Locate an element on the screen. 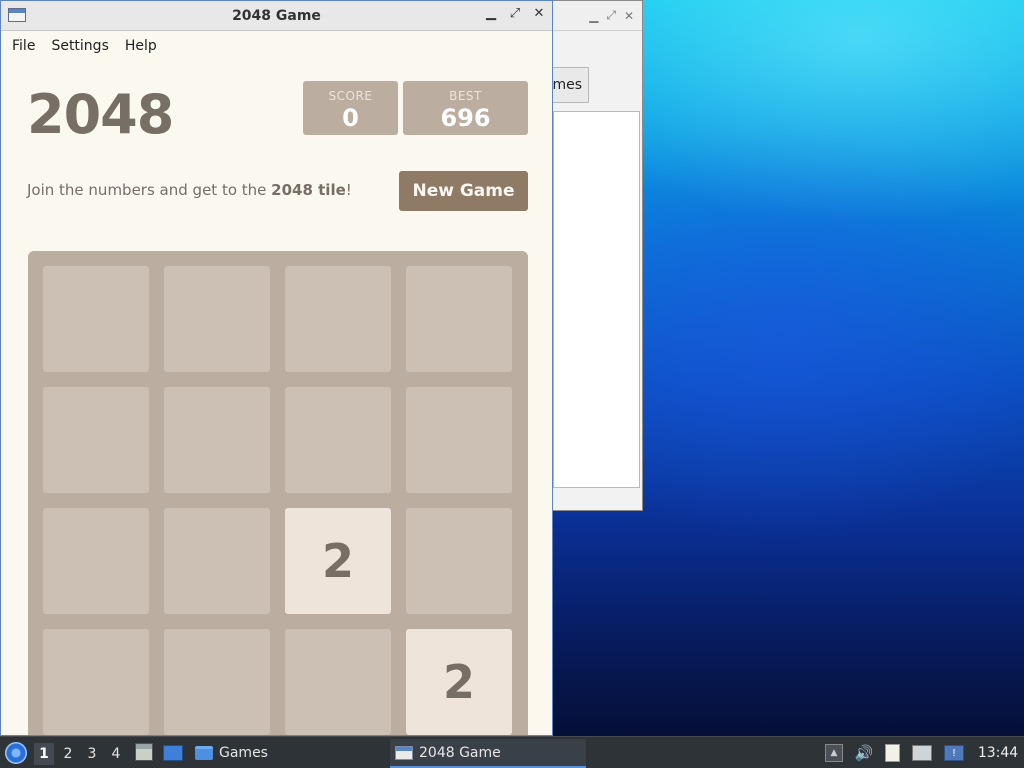 This screenshot has width=1024, height=768. score-label: SCORE is located at coordinates (350, 96).